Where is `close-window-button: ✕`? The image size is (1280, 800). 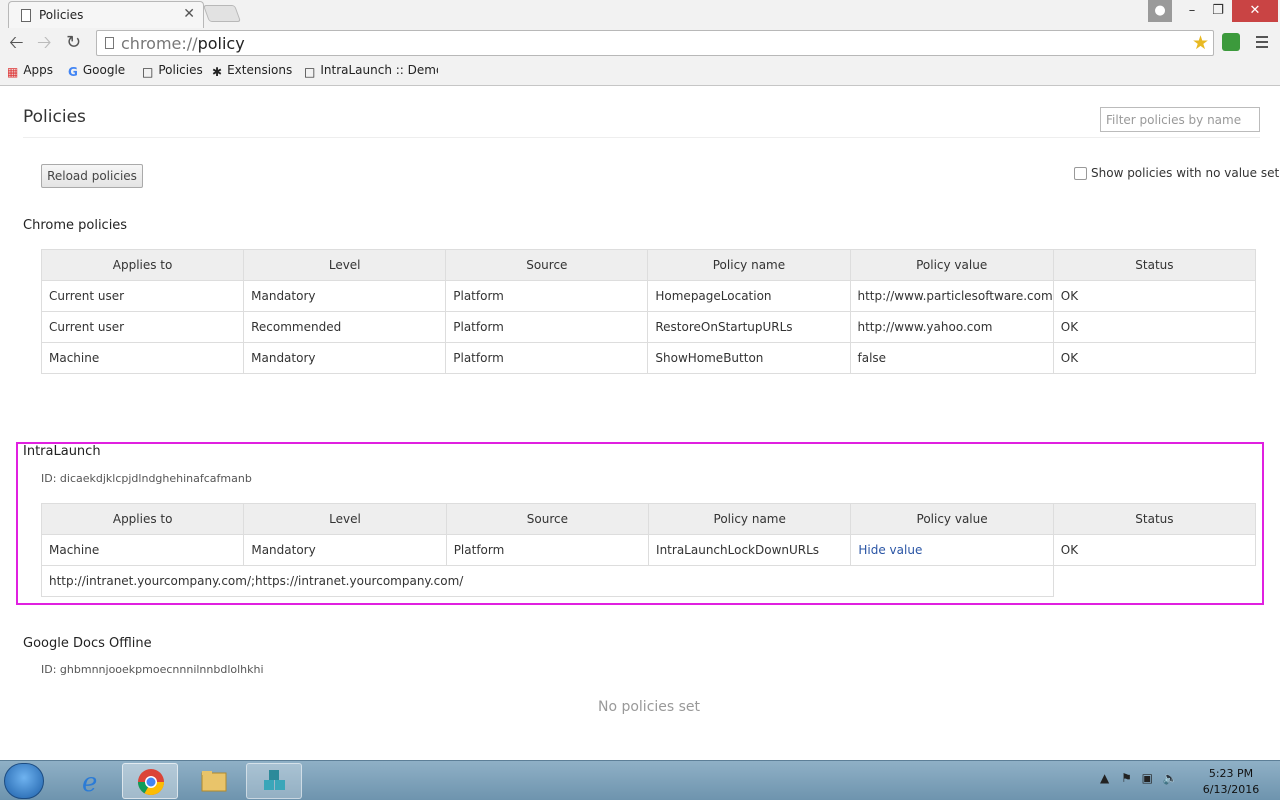 close-window-button: ✕ is located at coordinates (1255, 11).